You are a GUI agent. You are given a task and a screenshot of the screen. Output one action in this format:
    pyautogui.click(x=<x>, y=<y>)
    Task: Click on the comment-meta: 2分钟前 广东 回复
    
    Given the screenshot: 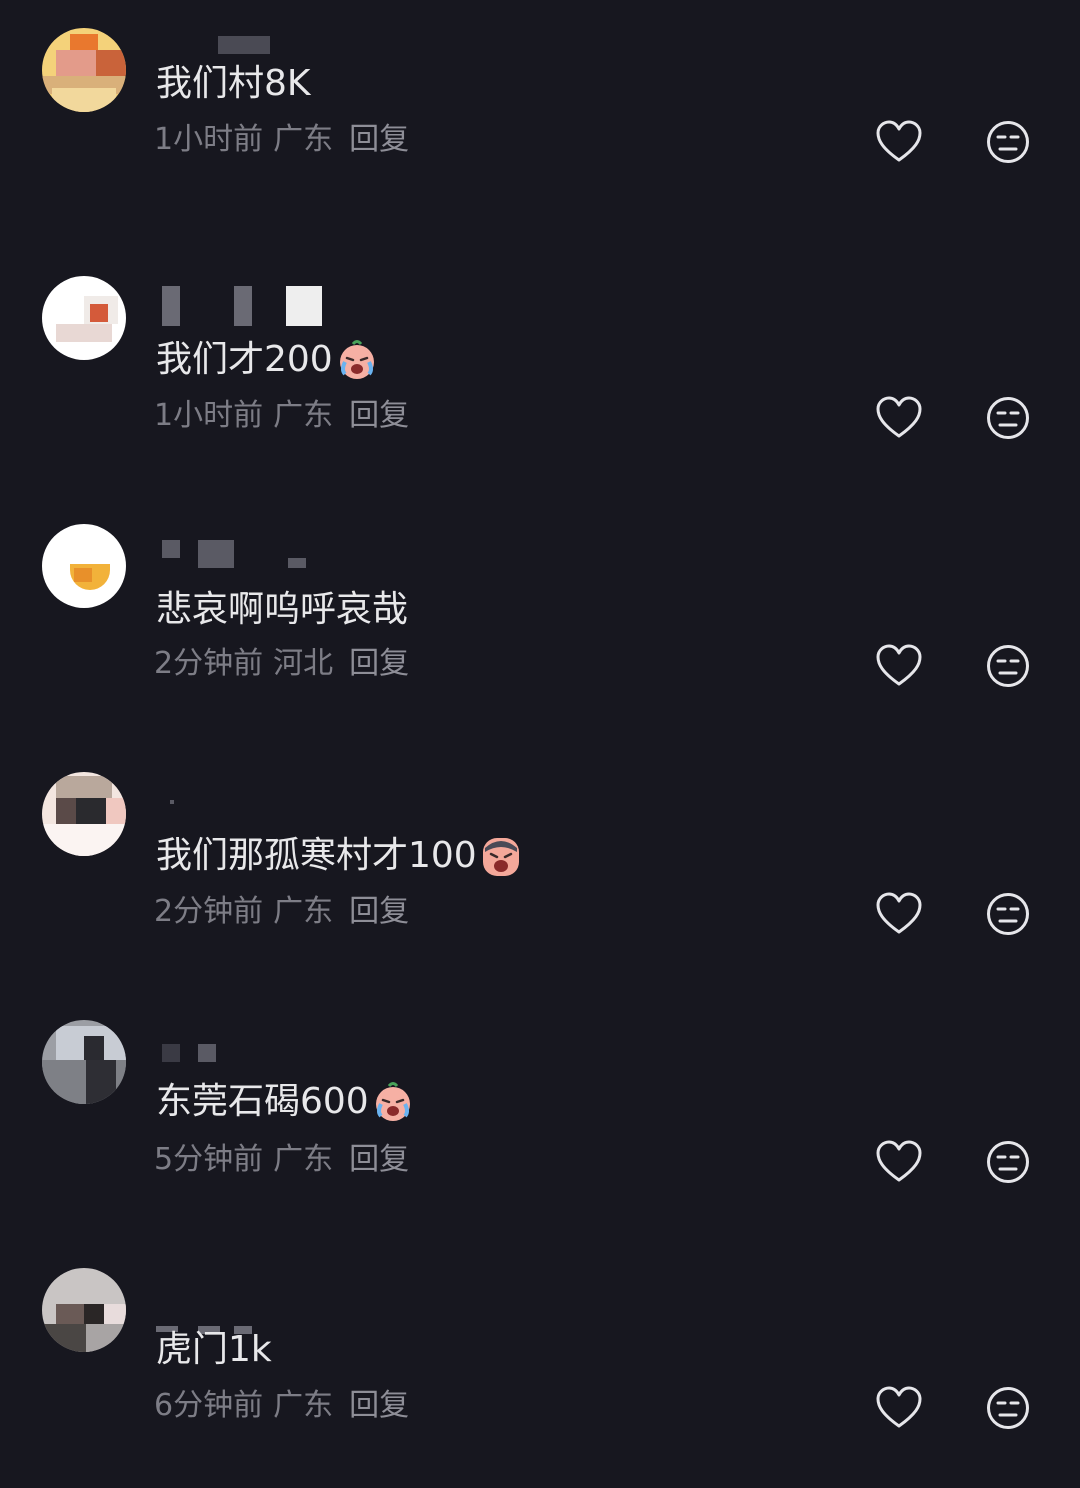 What is the action you would take?
    pyautogui.click(x=286, y=912)
    